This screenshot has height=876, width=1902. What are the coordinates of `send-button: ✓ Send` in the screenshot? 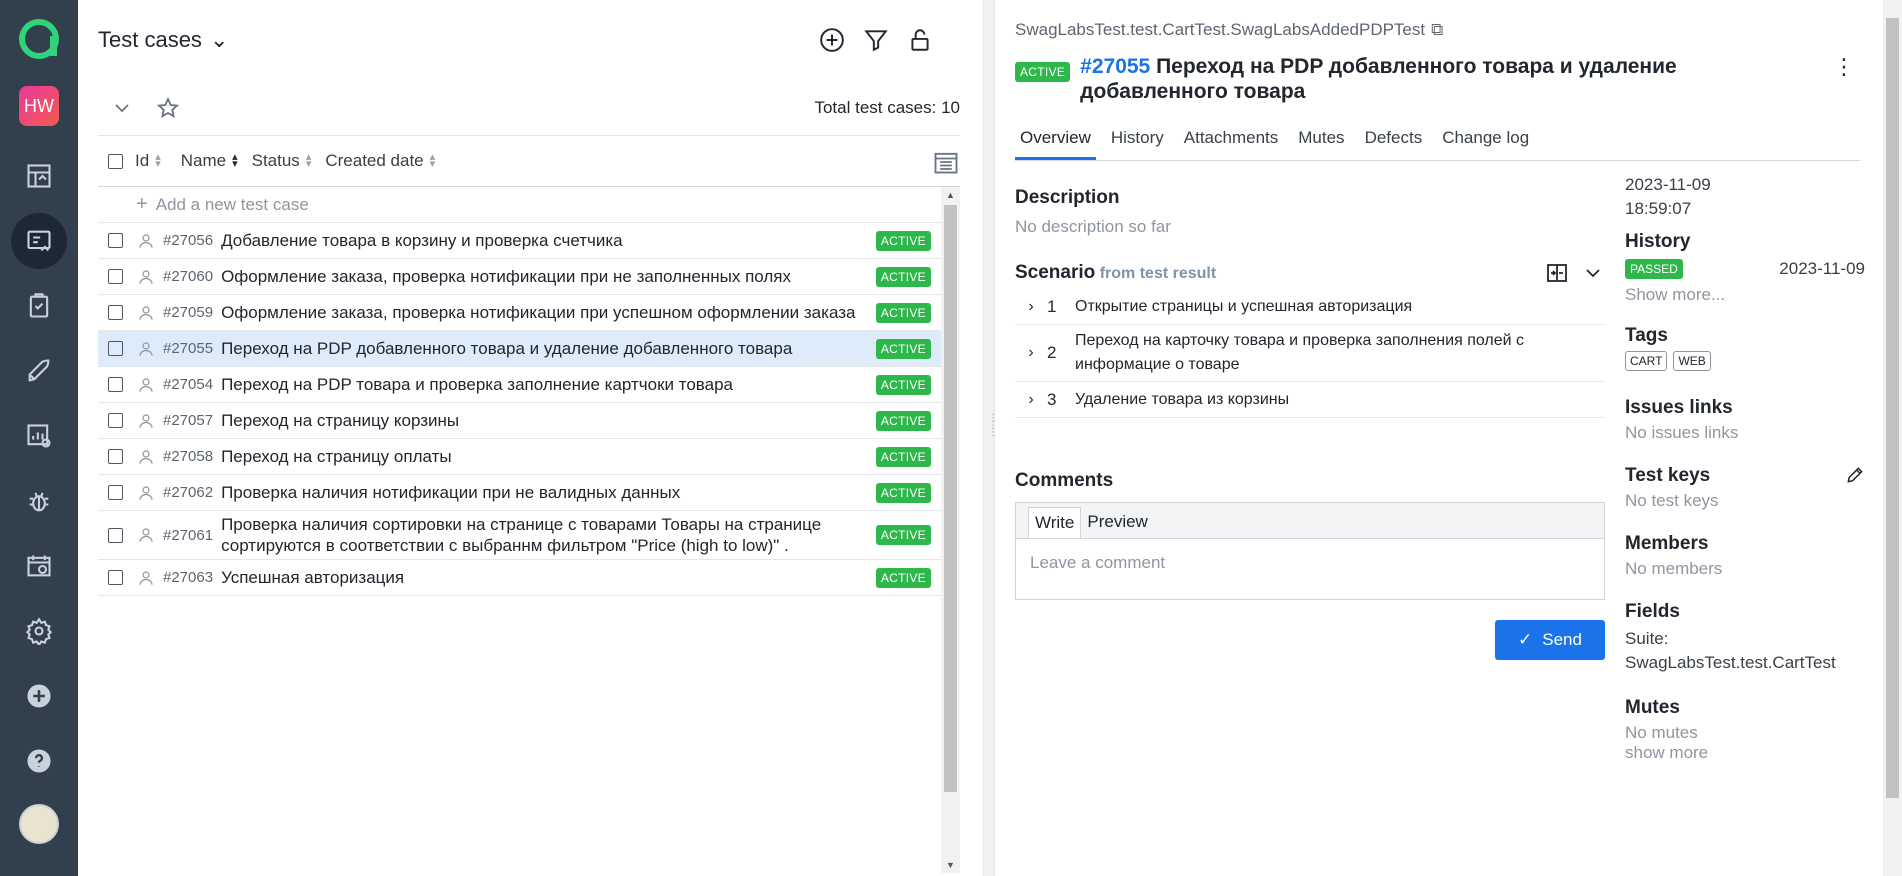 It's located at (1550, 640).